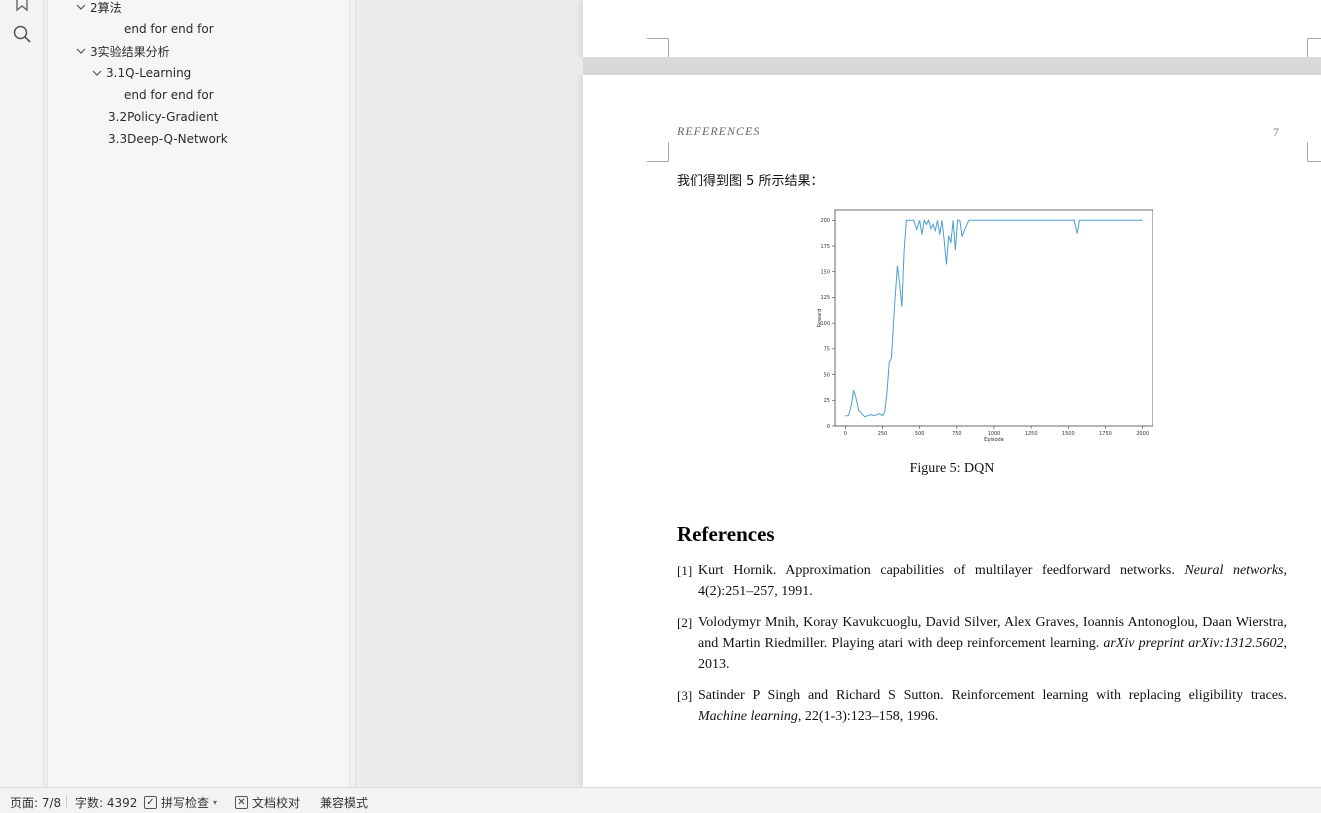 The width and height of the screenshot is (1321, 813). I want to click on outline-item: 3.1Q-Learning, so click(140, 73).